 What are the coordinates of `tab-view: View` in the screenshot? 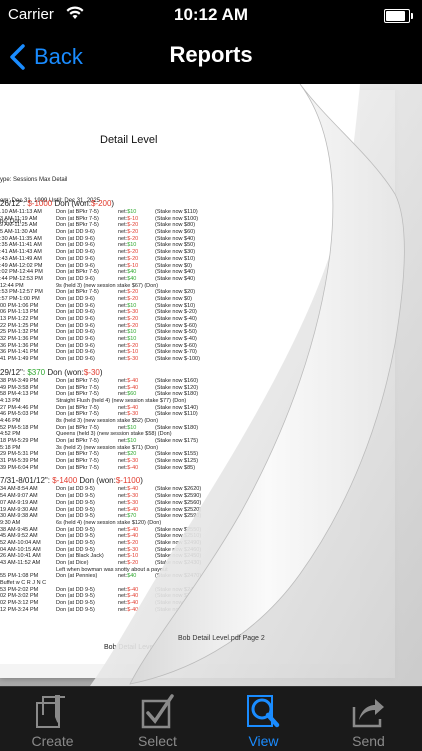 It's located at (263, 719).